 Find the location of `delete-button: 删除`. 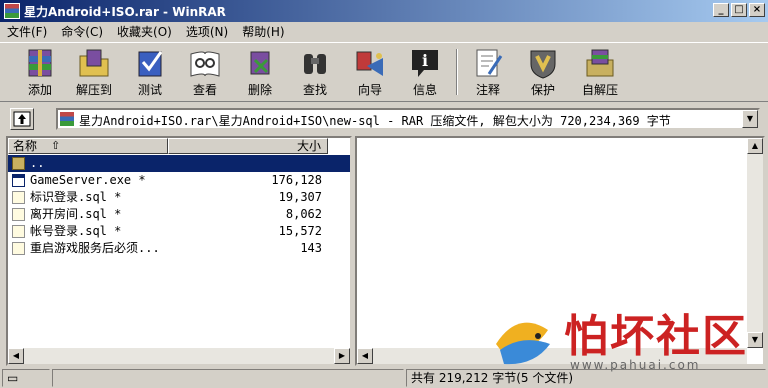

delete-button: 删除 is located at coordinates (260, 73).